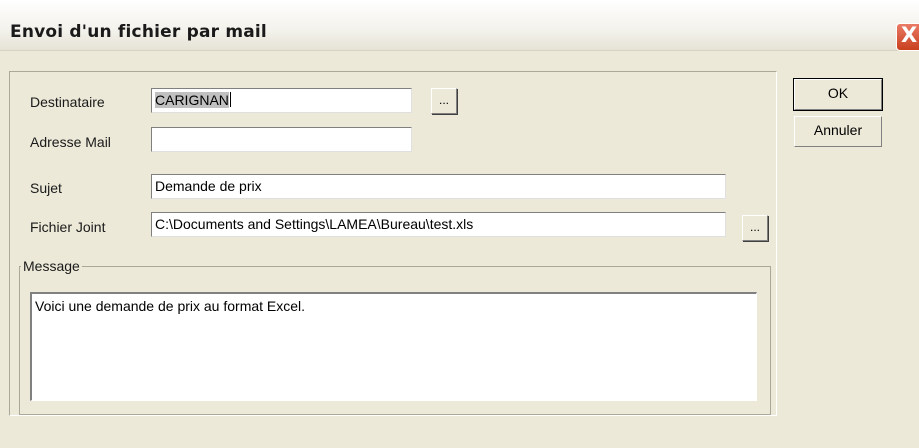 This screenshot has width=919, height=448. I want to click on title-bar: Envoi d'un fichier par mail X, so click(459, 25).